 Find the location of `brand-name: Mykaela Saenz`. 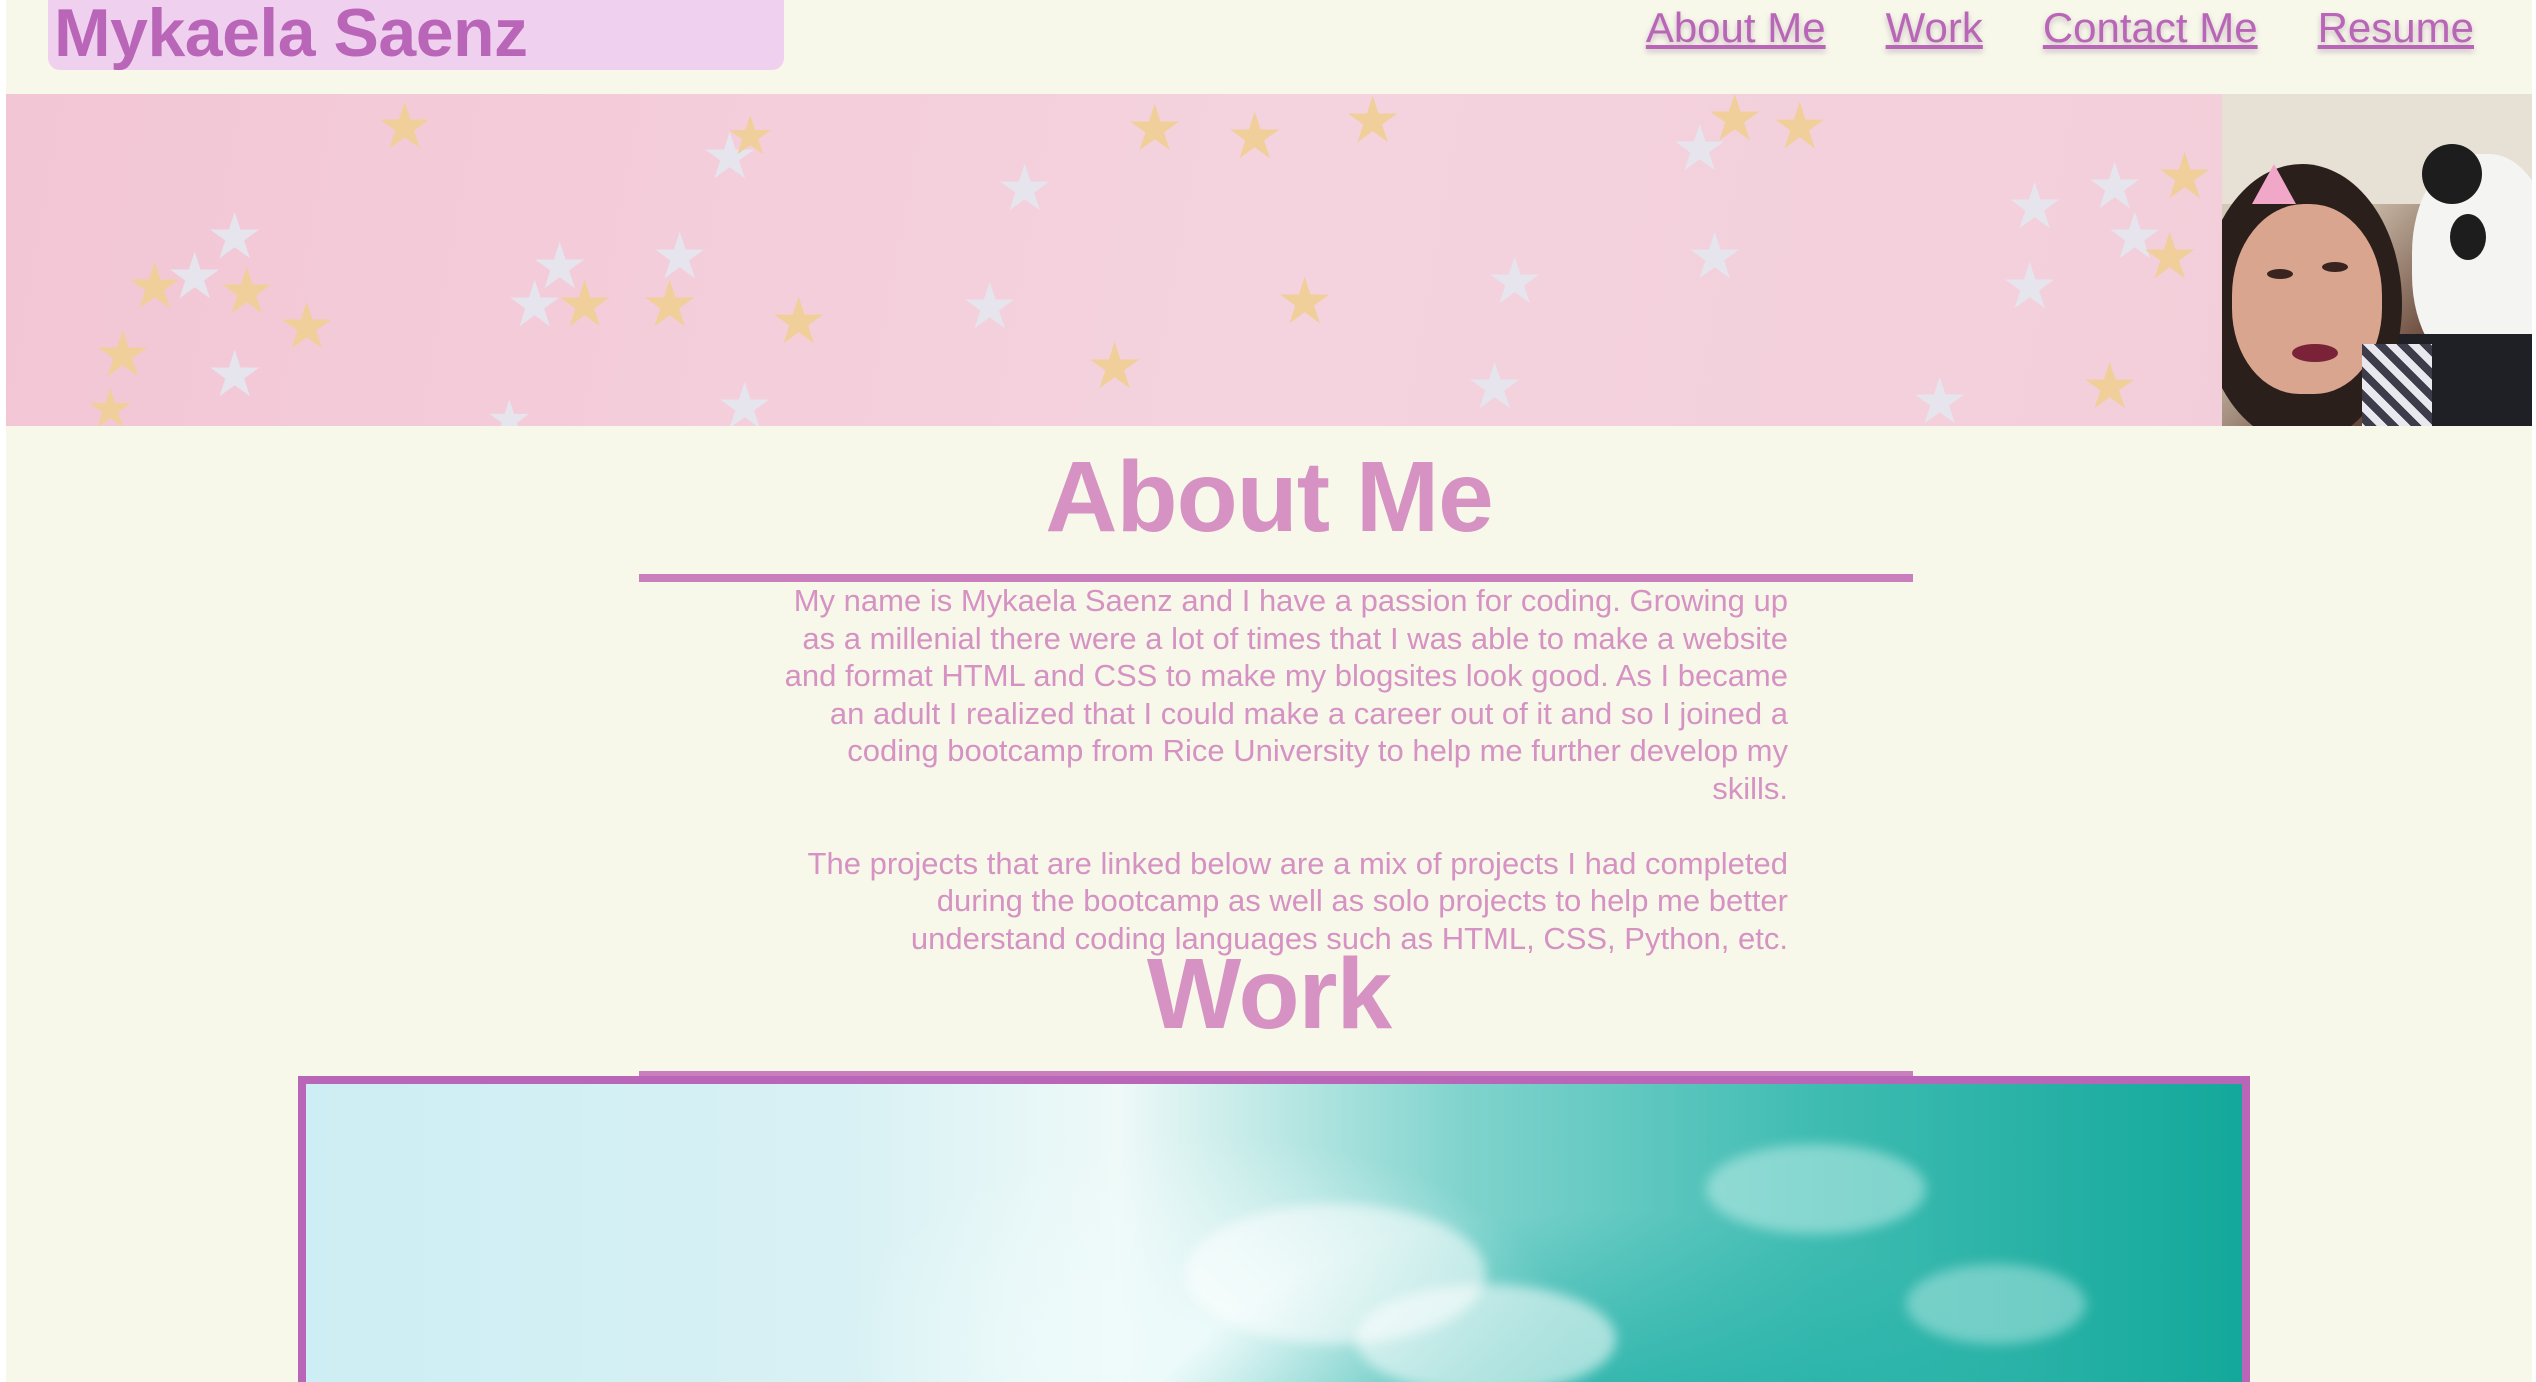

brand-name: Mykaela Saenz is located at coordinates (291, 35).